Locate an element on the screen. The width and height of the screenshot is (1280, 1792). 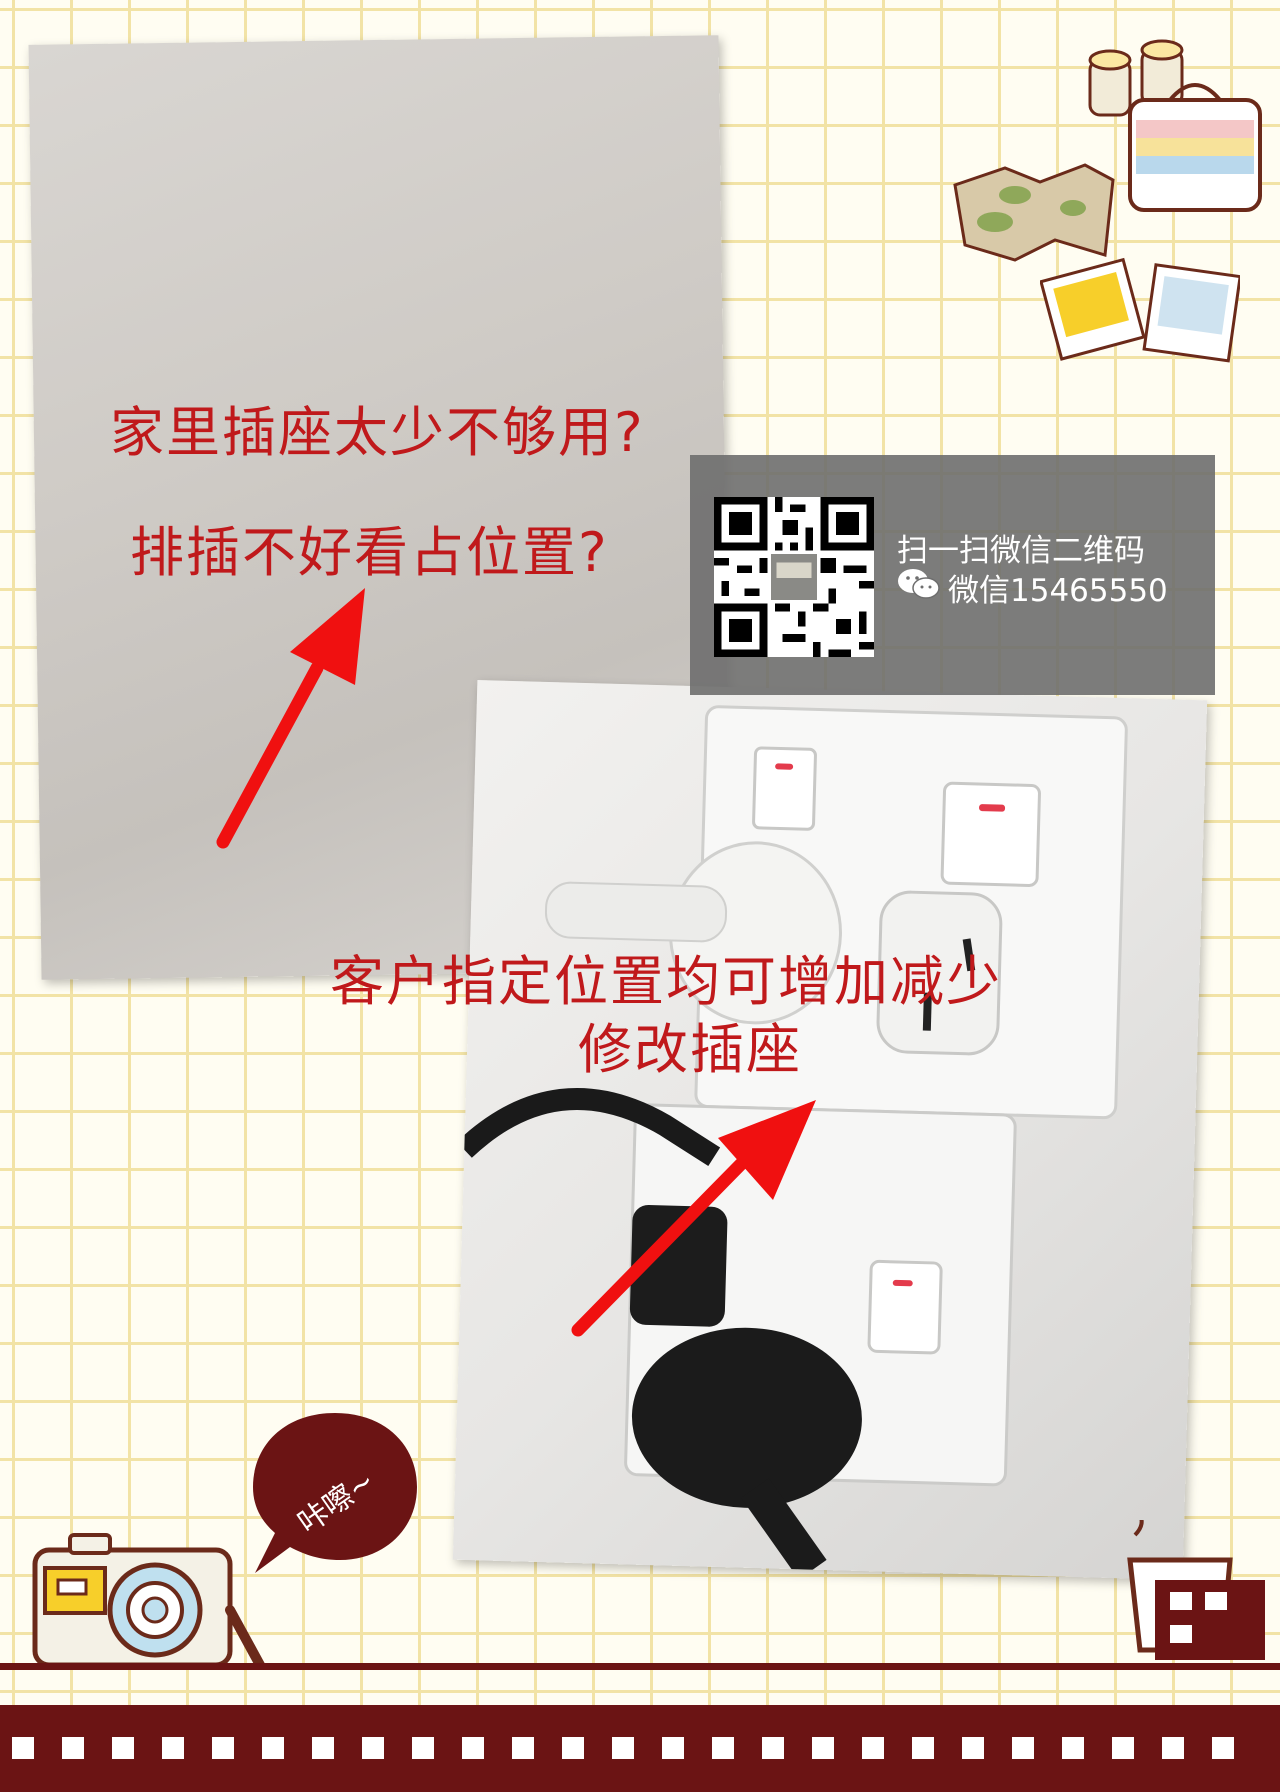
film-strip is located at coordinates (640, 1748).